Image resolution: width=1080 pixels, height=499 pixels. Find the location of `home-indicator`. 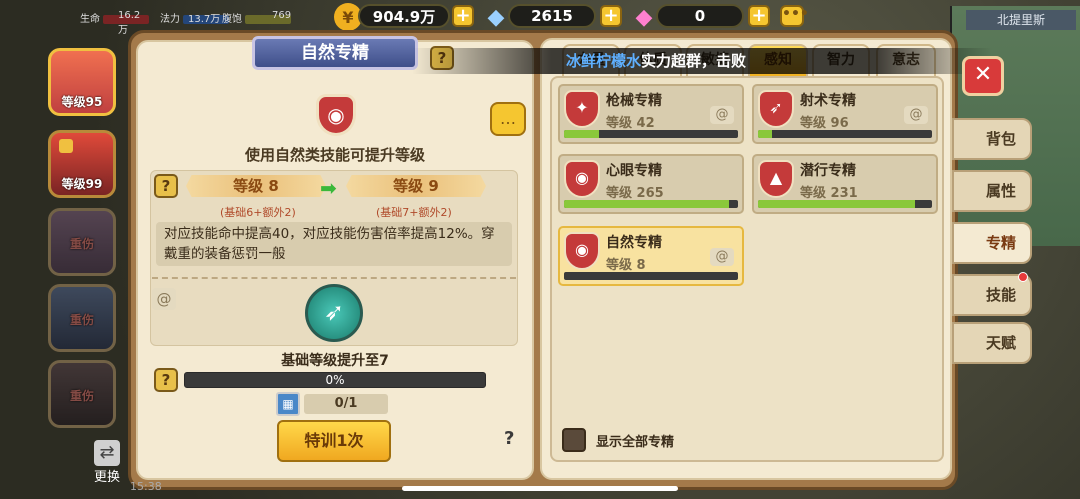

home-indicator is located at coordinates (540, 488).